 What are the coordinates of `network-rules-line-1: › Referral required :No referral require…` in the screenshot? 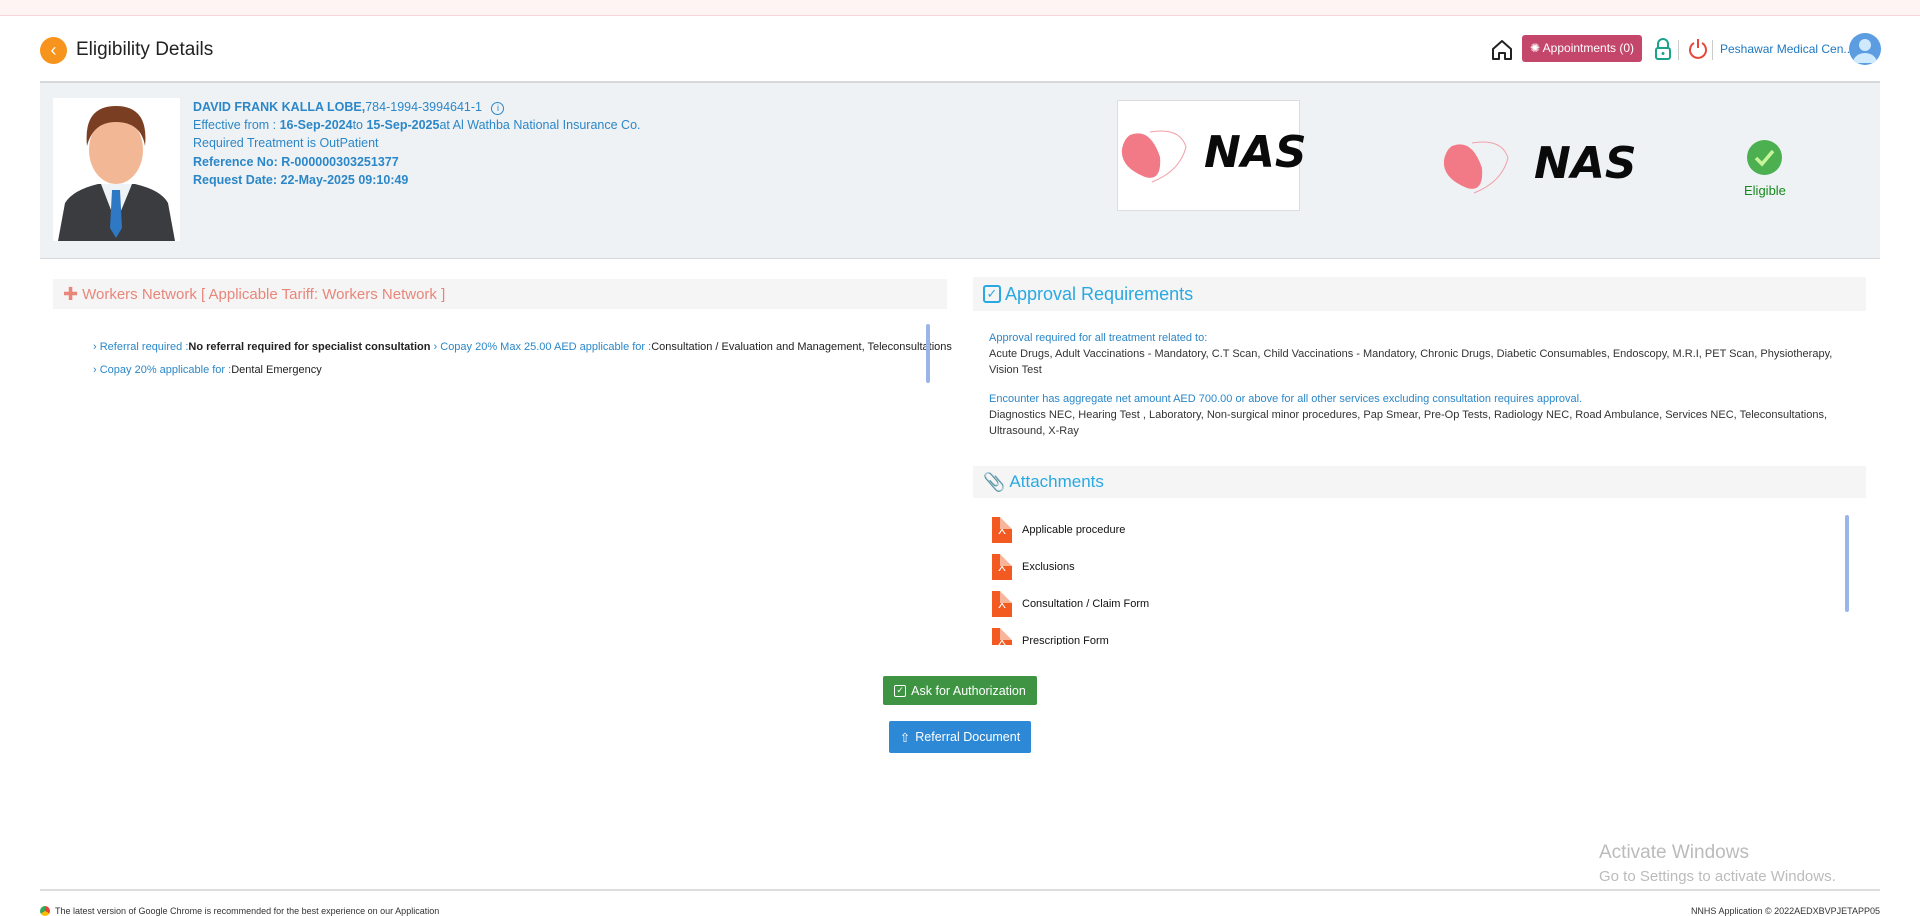 It's located at (522, 347).